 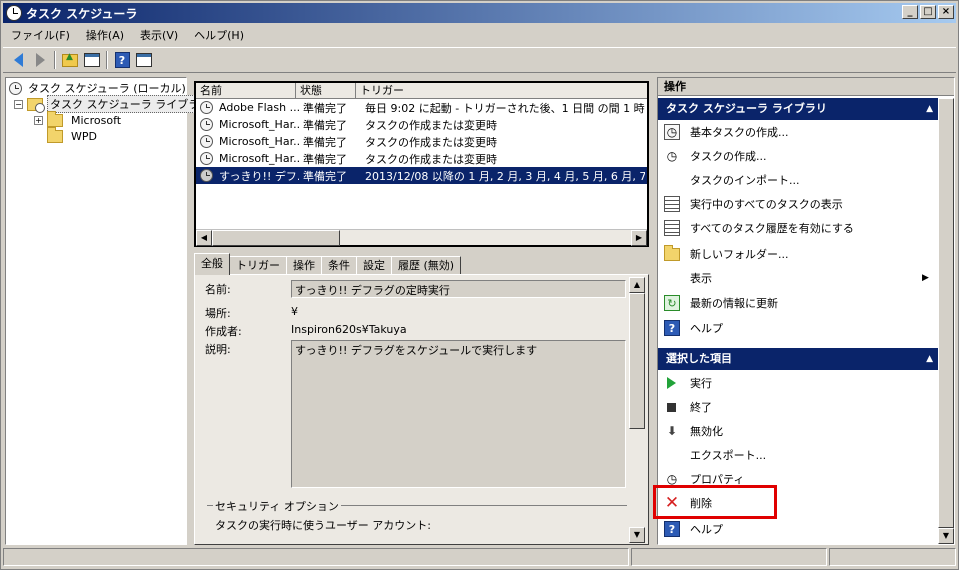 I want to click on tree-item-local: タスク スケジューラ (ローカル), so click(x=98, y=88).